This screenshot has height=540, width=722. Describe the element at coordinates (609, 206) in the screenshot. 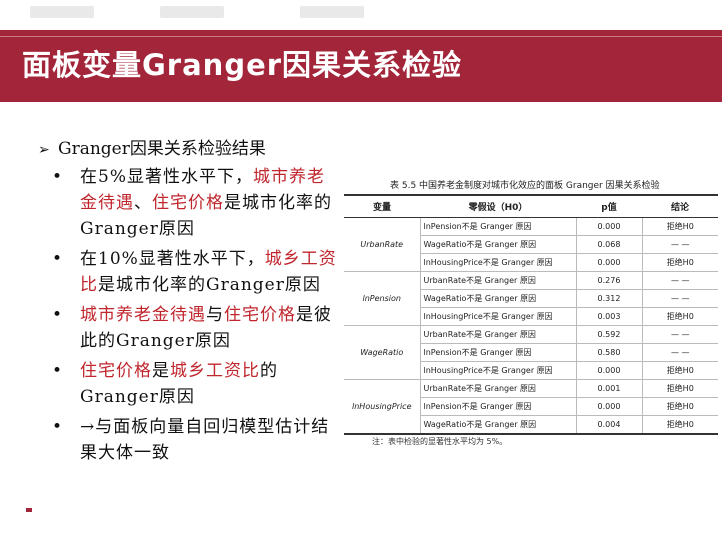

I see `header-p-value: p值` at that location.